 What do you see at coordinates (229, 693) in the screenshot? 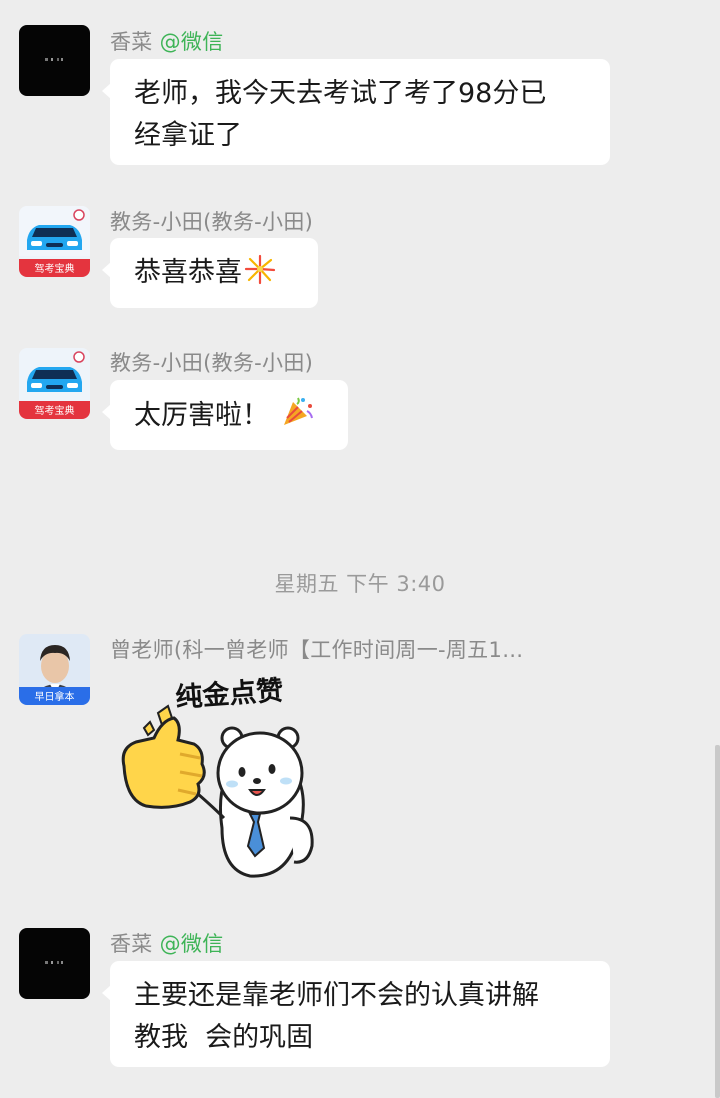
I see `sticker-text: 纯金点赞` at bounding box center [229, 693].